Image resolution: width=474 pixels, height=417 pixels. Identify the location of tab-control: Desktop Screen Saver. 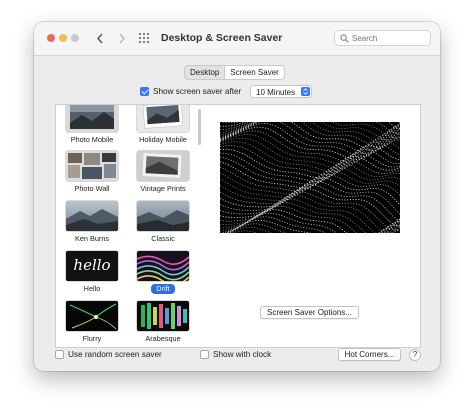
(234, 72).